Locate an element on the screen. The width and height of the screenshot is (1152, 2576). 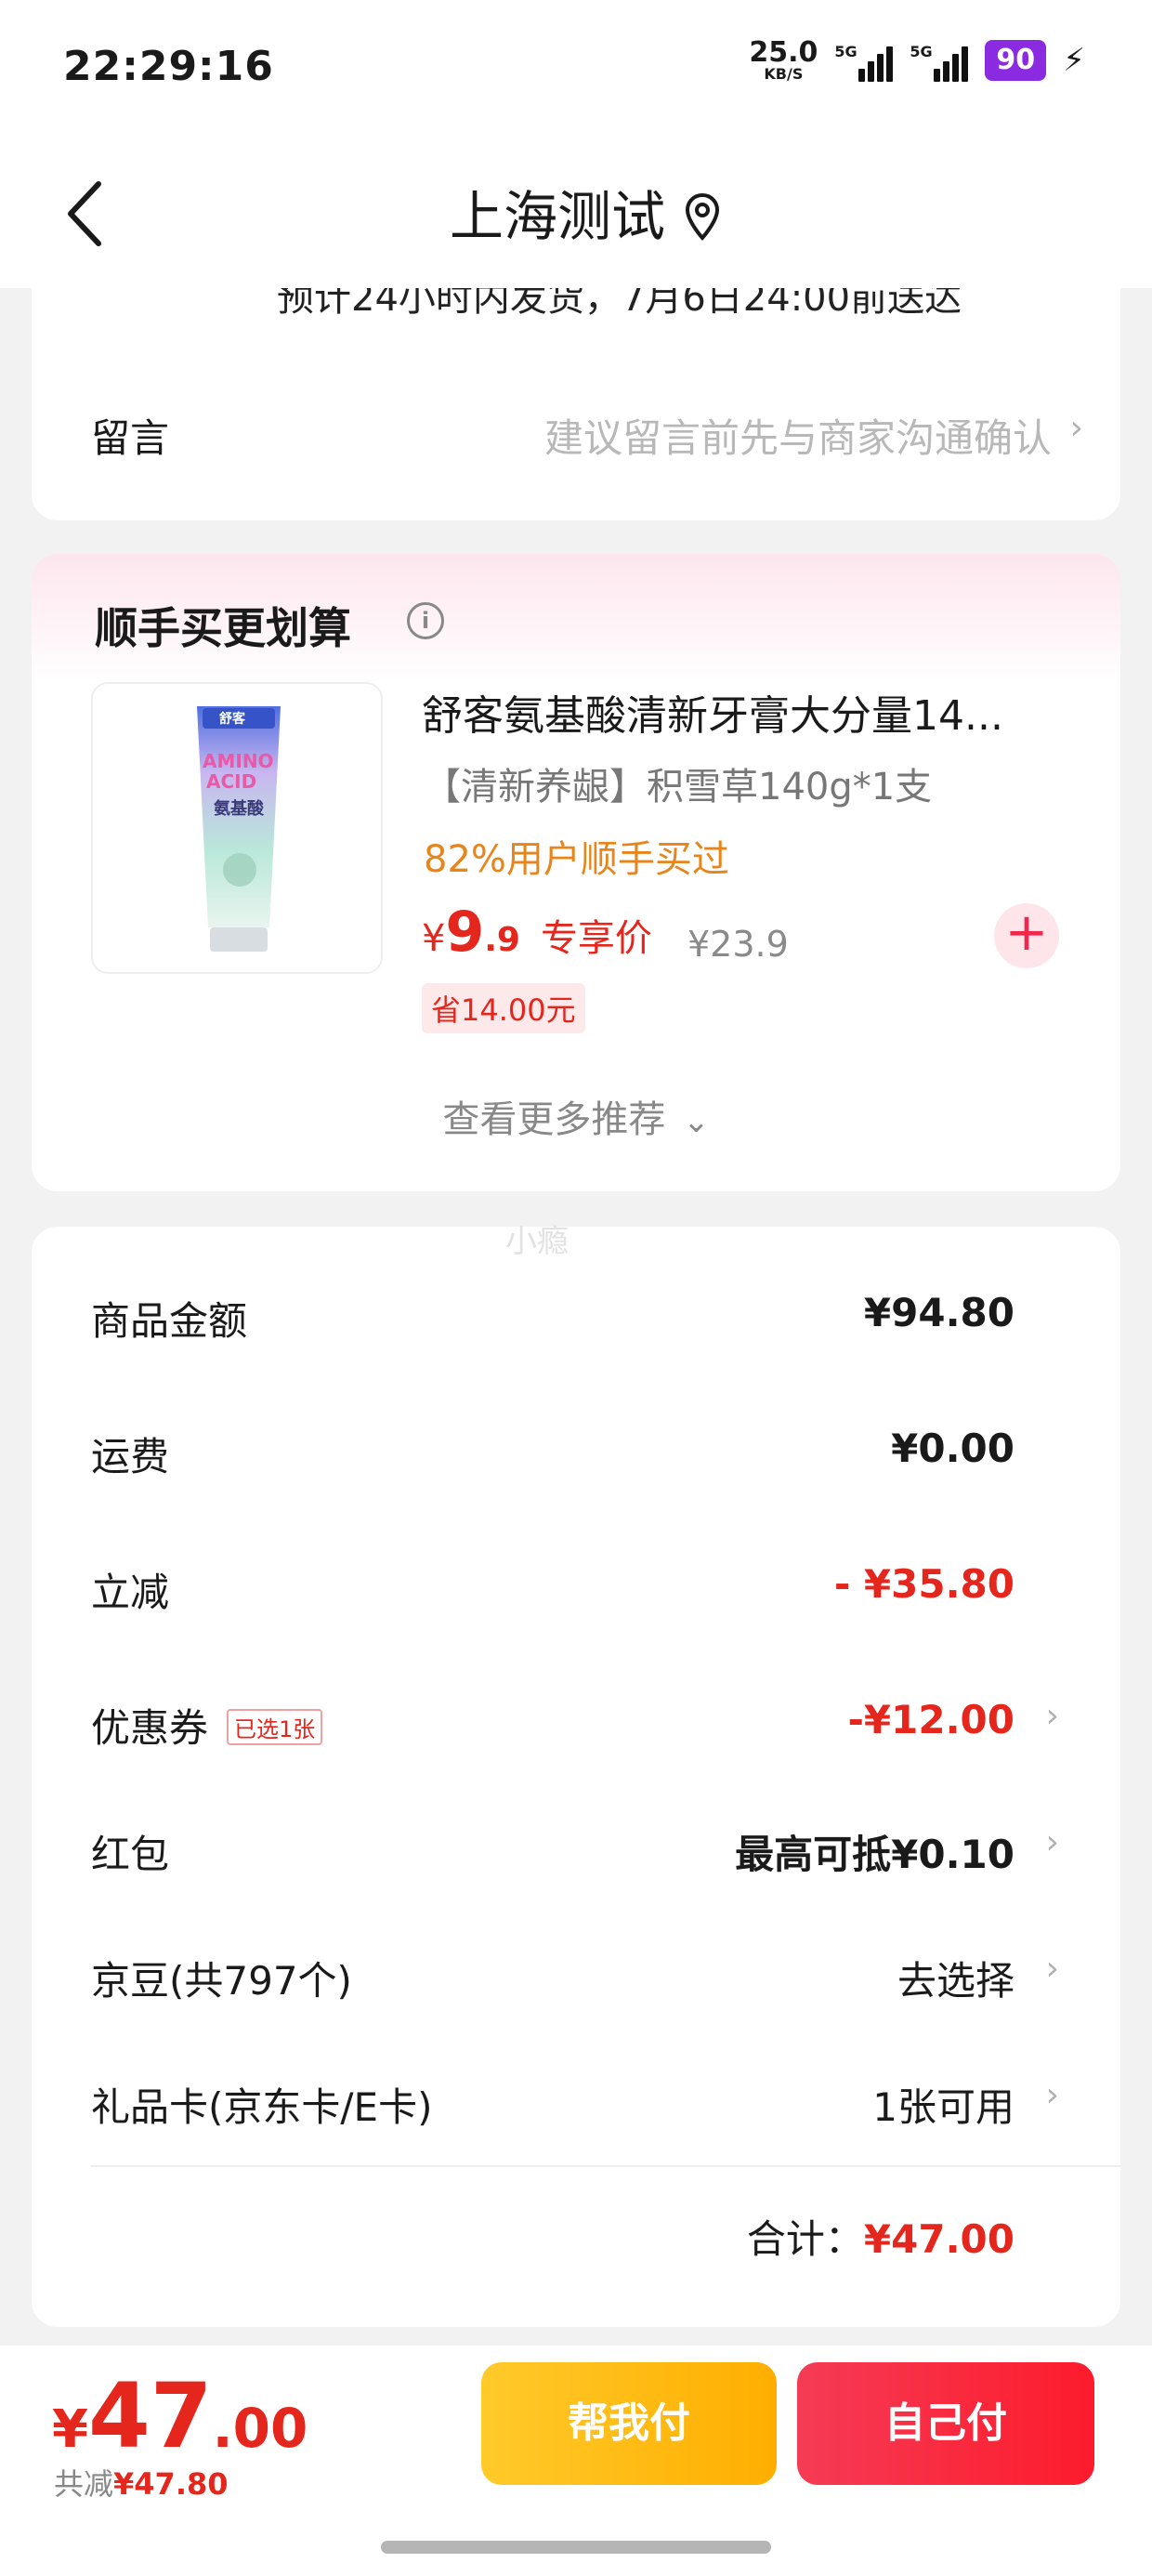
image-brand-text: 舒客 is located at coordinates (232, 719).